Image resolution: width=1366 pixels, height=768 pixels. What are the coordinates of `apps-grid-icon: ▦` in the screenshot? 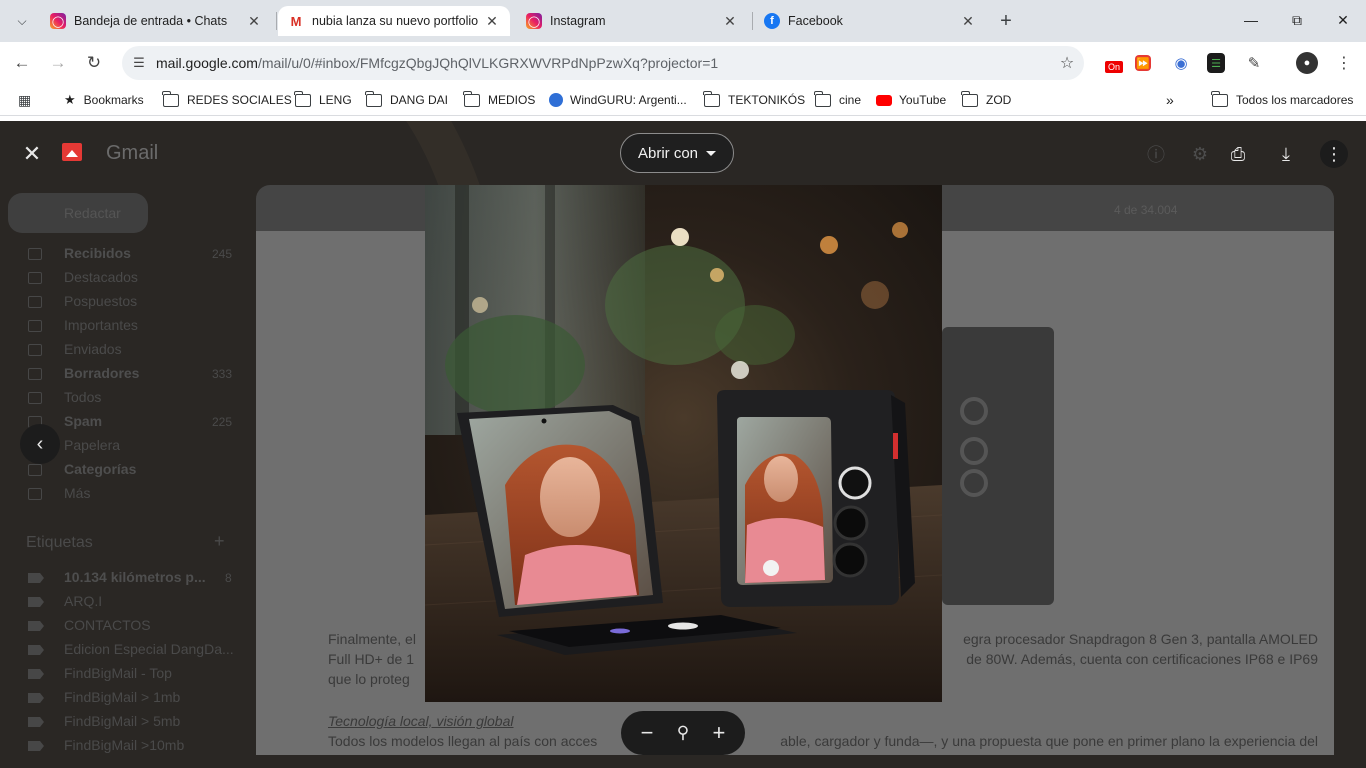 It's located at (24, 100).